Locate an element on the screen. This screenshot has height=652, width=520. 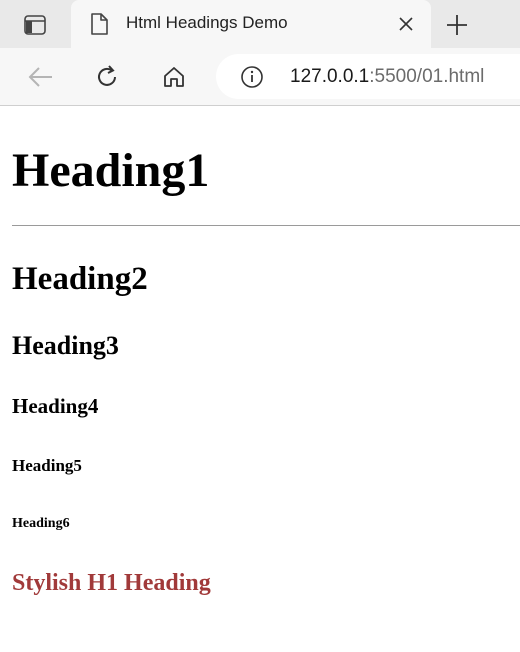
tab-strip: Html Headings Demo is located at coordinates (260, 24).